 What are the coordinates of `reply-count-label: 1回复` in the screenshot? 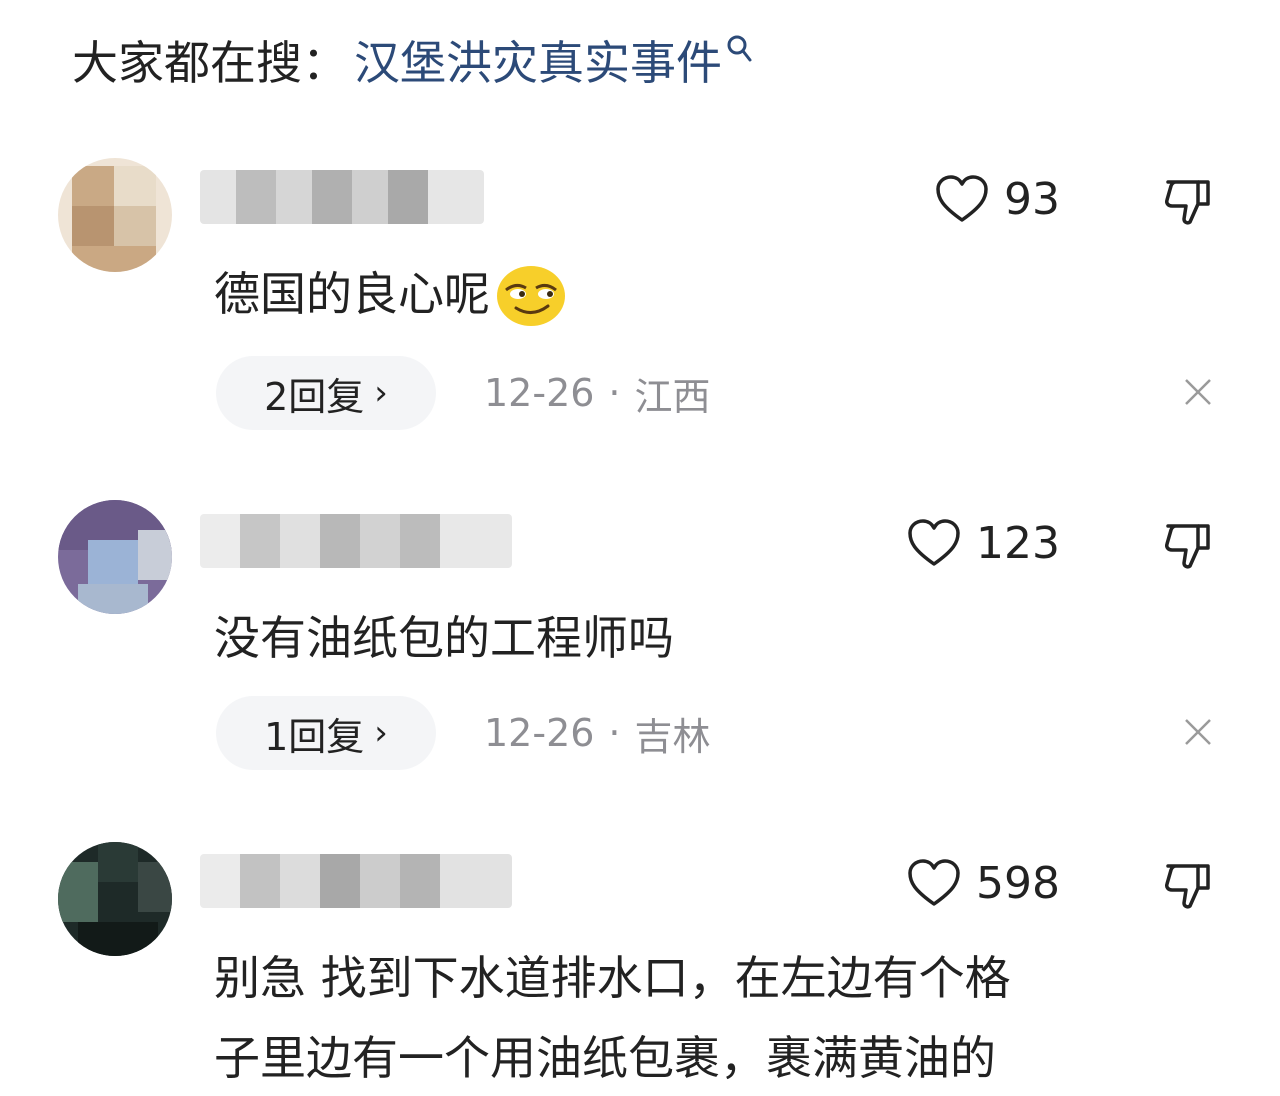 It's located at (314, 736).